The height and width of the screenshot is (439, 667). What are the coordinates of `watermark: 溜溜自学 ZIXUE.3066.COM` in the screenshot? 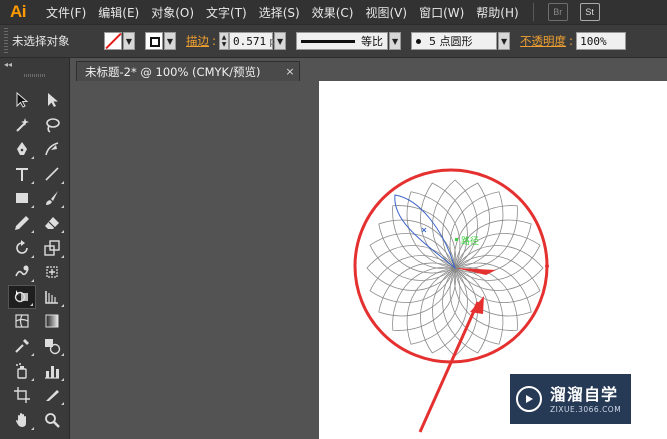 It's located at (570, 399).